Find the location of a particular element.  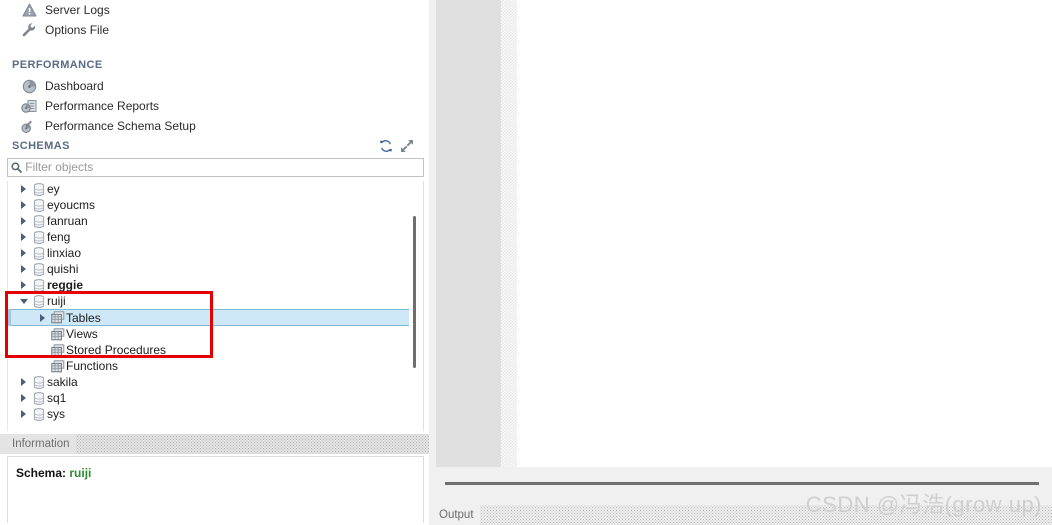

information-panel-header: Information is located at coordinates (214, 444).